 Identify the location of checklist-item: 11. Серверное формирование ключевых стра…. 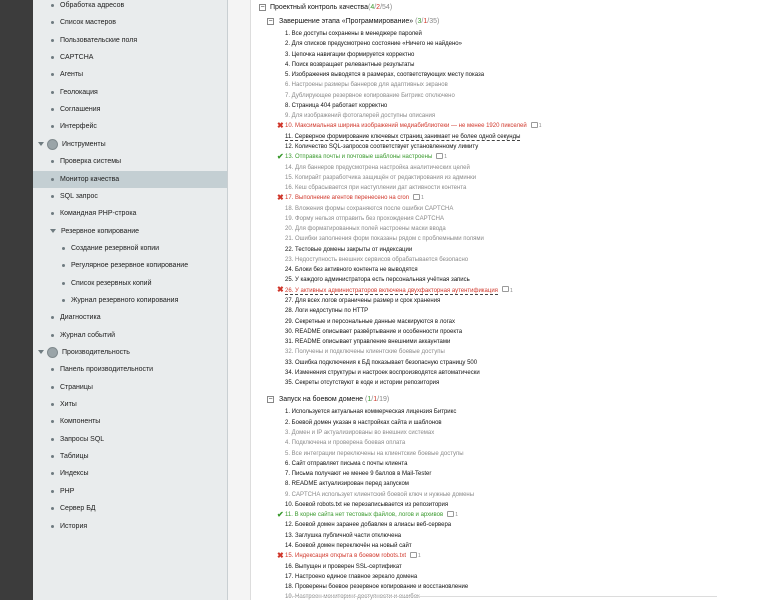
(403, 137).